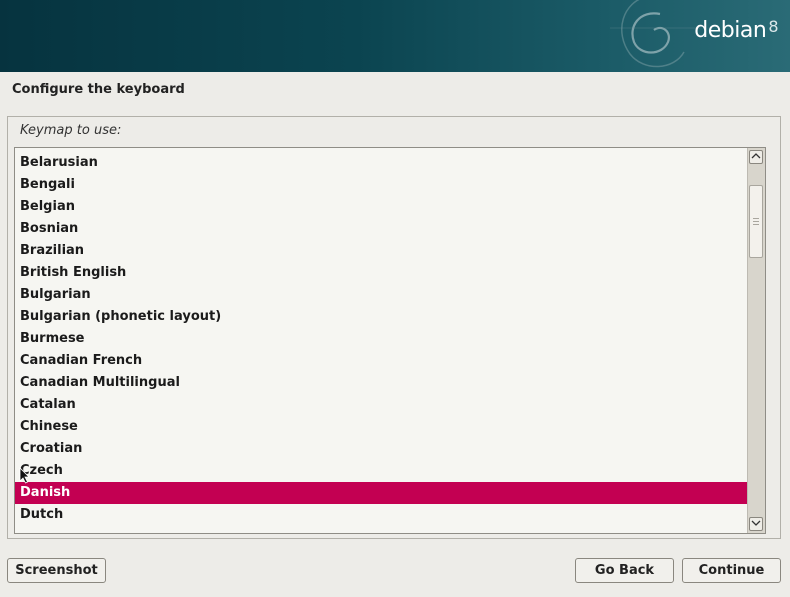  I want to click on keymap-list-item: Canadian Multilingual, so click(386, 383).